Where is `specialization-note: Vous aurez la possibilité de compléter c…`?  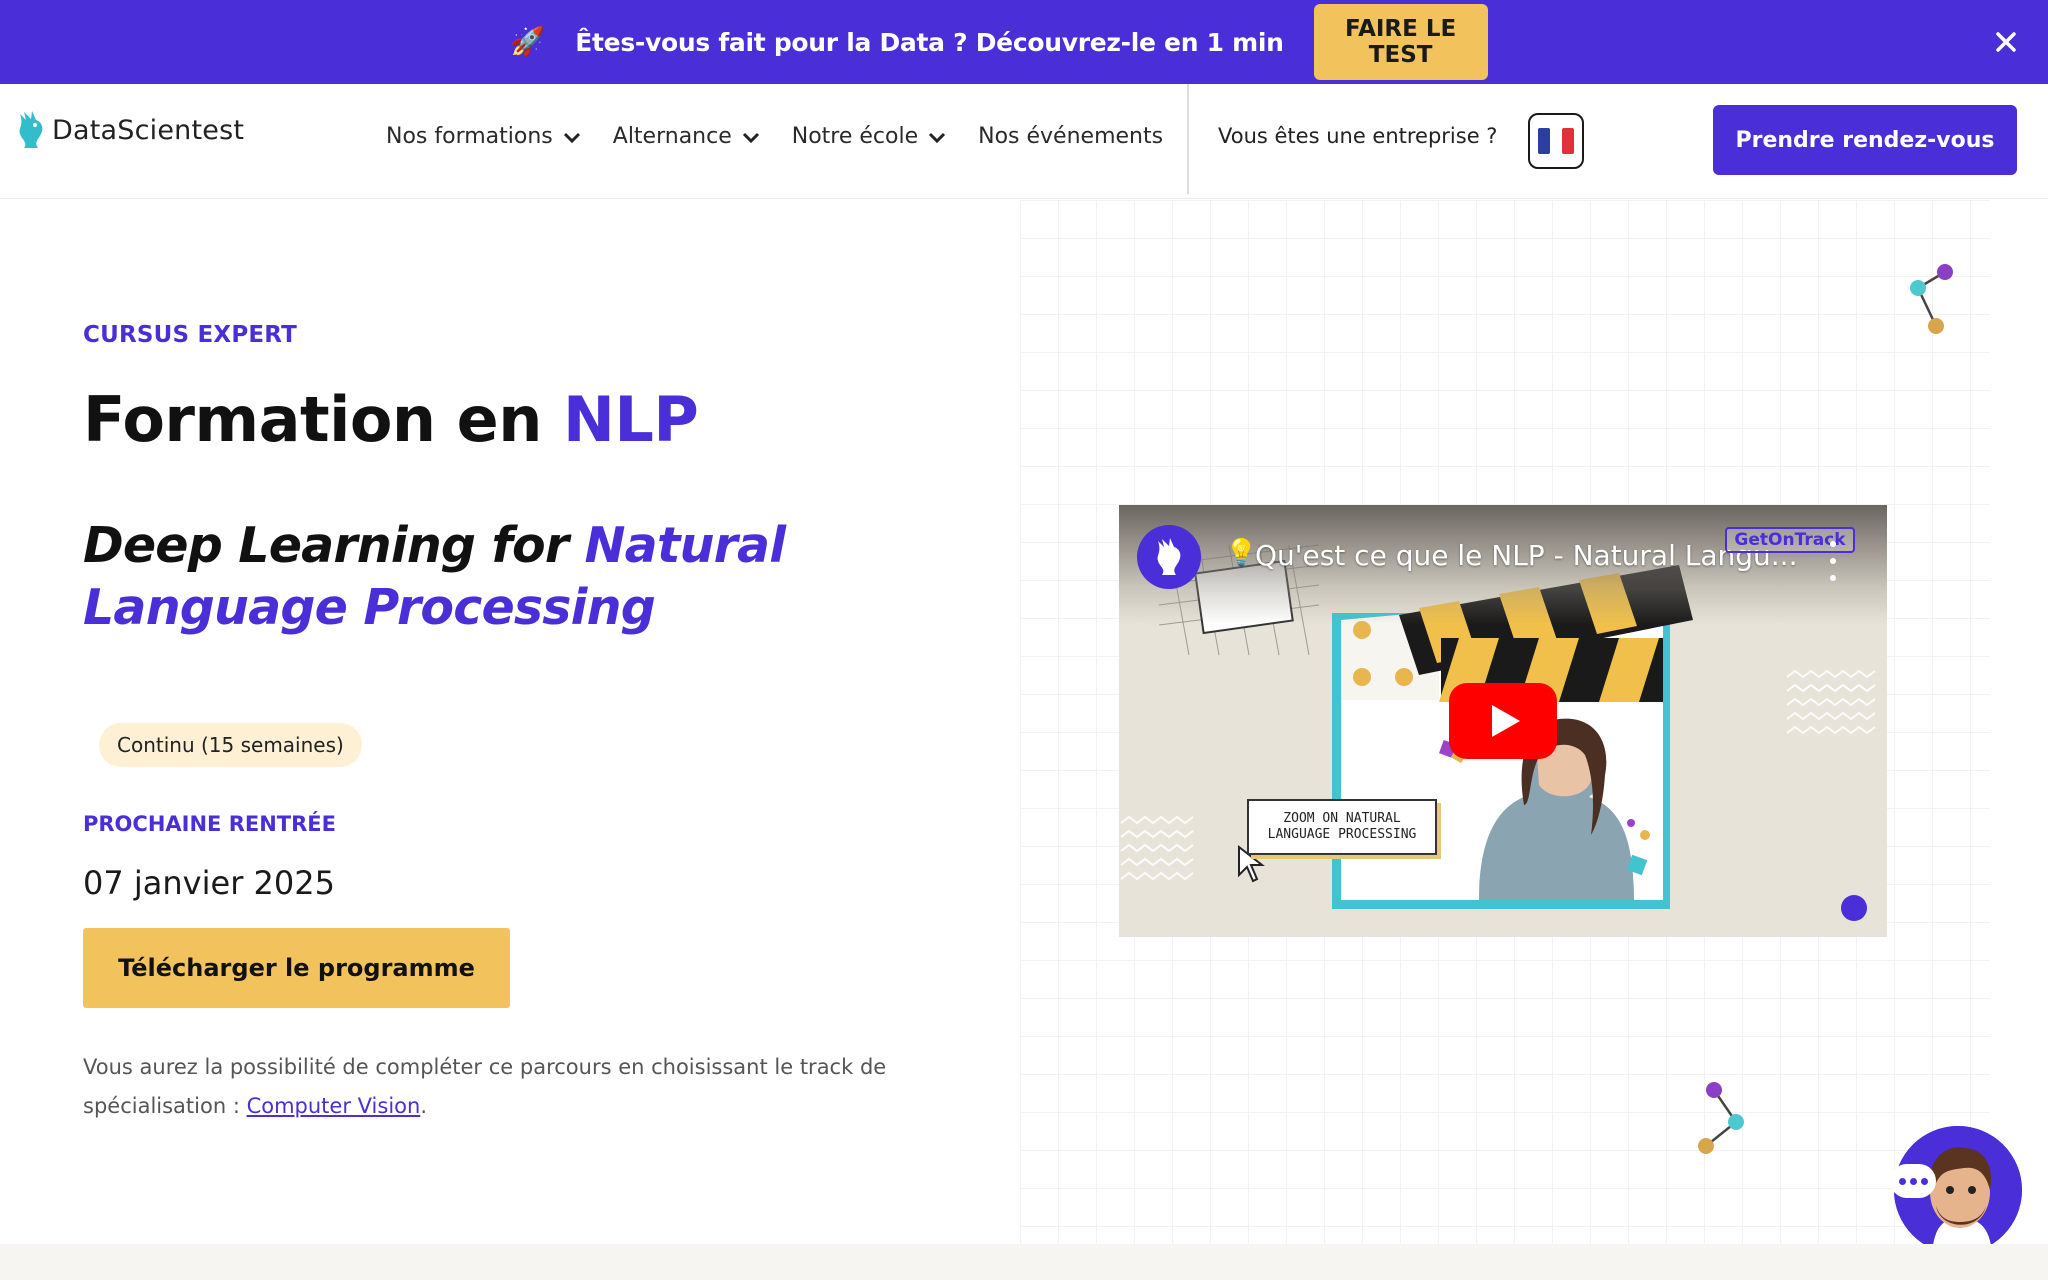 specialization-note: Vous aurez la possibilité de compléter c… is located at coordinates (513, 1087).